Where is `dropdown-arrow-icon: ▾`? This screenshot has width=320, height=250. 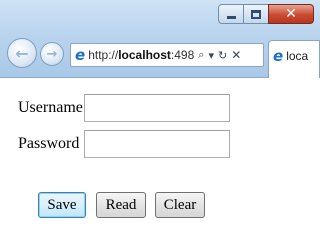 dropdown-arrow-icon: ▾ is located at coordinates (211, 55).